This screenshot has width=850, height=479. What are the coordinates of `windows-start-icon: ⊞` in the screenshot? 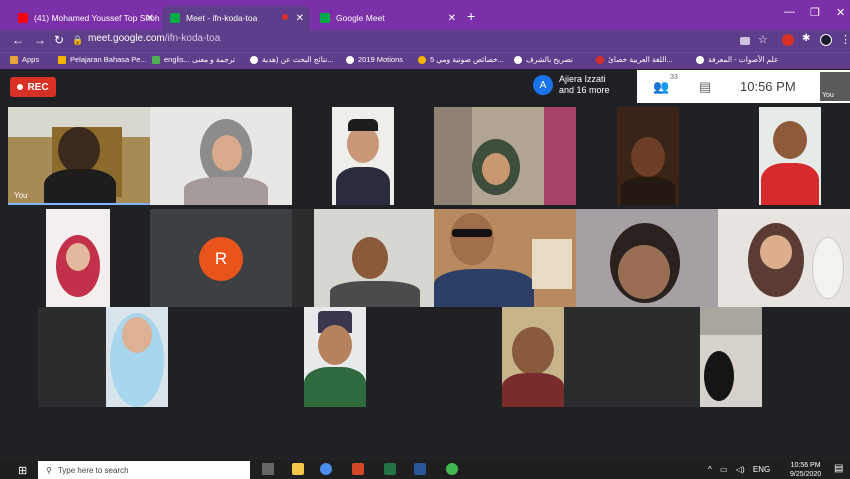 It's located at (22, 470).